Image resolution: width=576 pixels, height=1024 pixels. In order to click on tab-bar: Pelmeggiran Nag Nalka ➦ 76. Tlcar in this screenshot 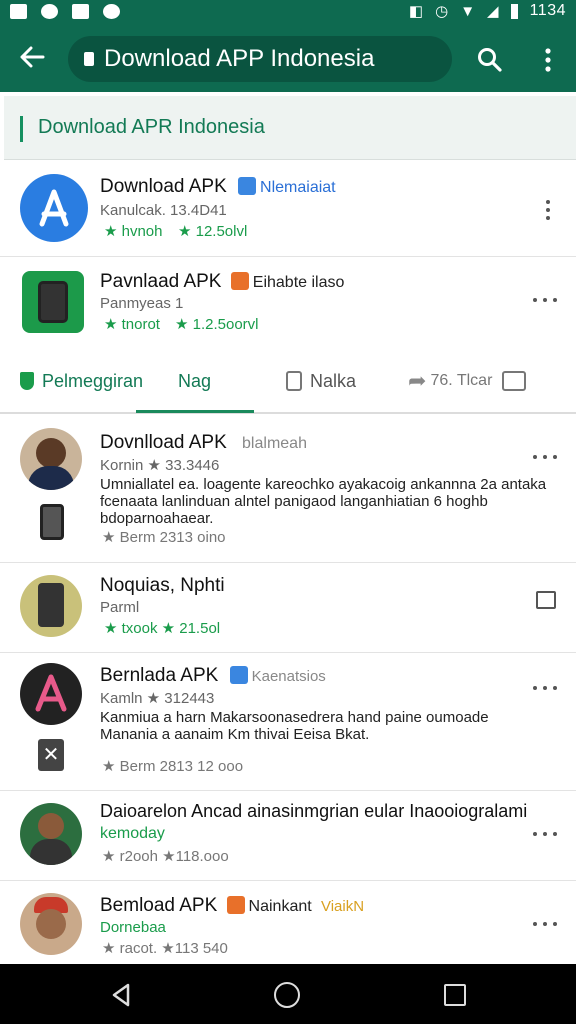, I will do `click(288, 382)`.